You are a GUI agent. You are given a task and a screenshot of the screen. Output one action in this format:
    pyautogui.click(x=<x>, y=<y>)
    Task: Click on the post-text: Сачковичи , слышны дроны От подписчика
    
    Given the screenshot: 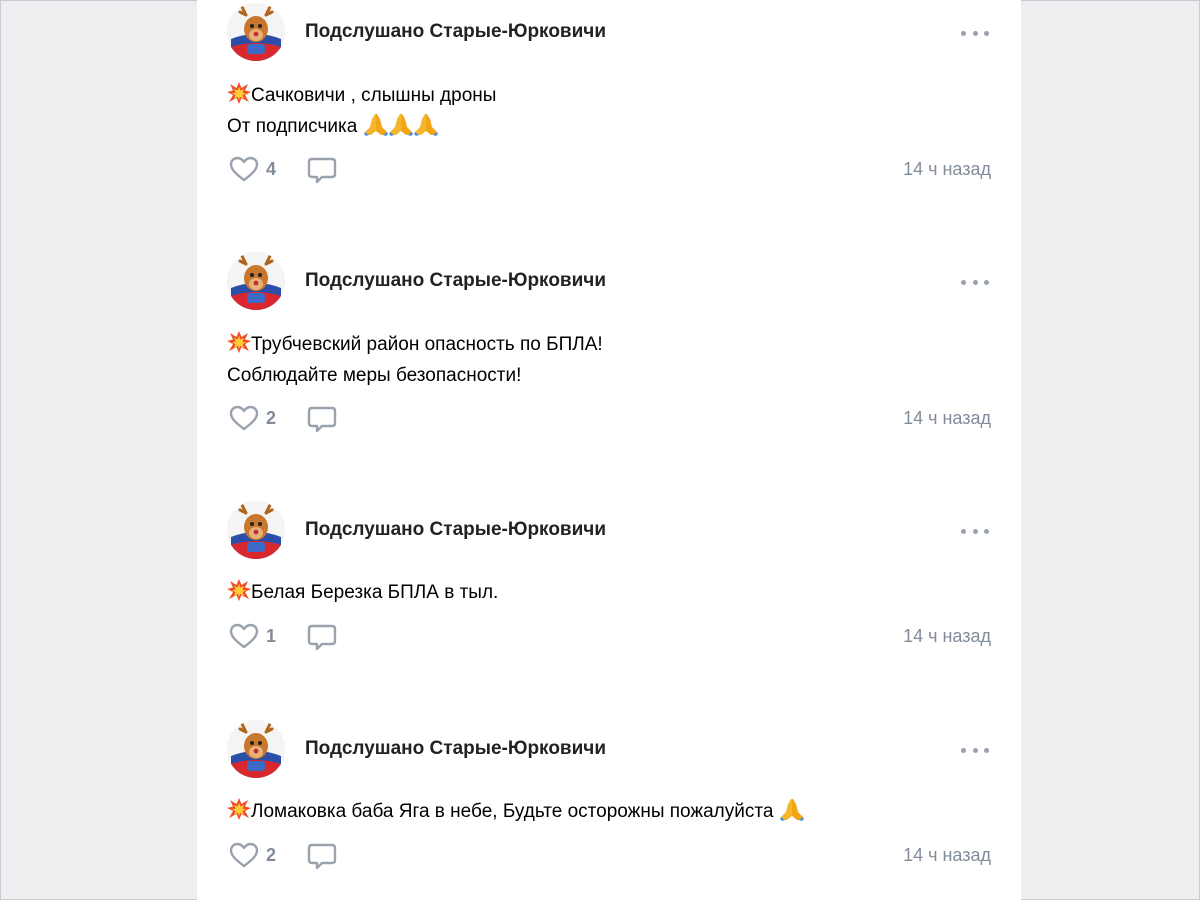 What is the action you would take?
    pyautogui.click(x=361, y=111)
    